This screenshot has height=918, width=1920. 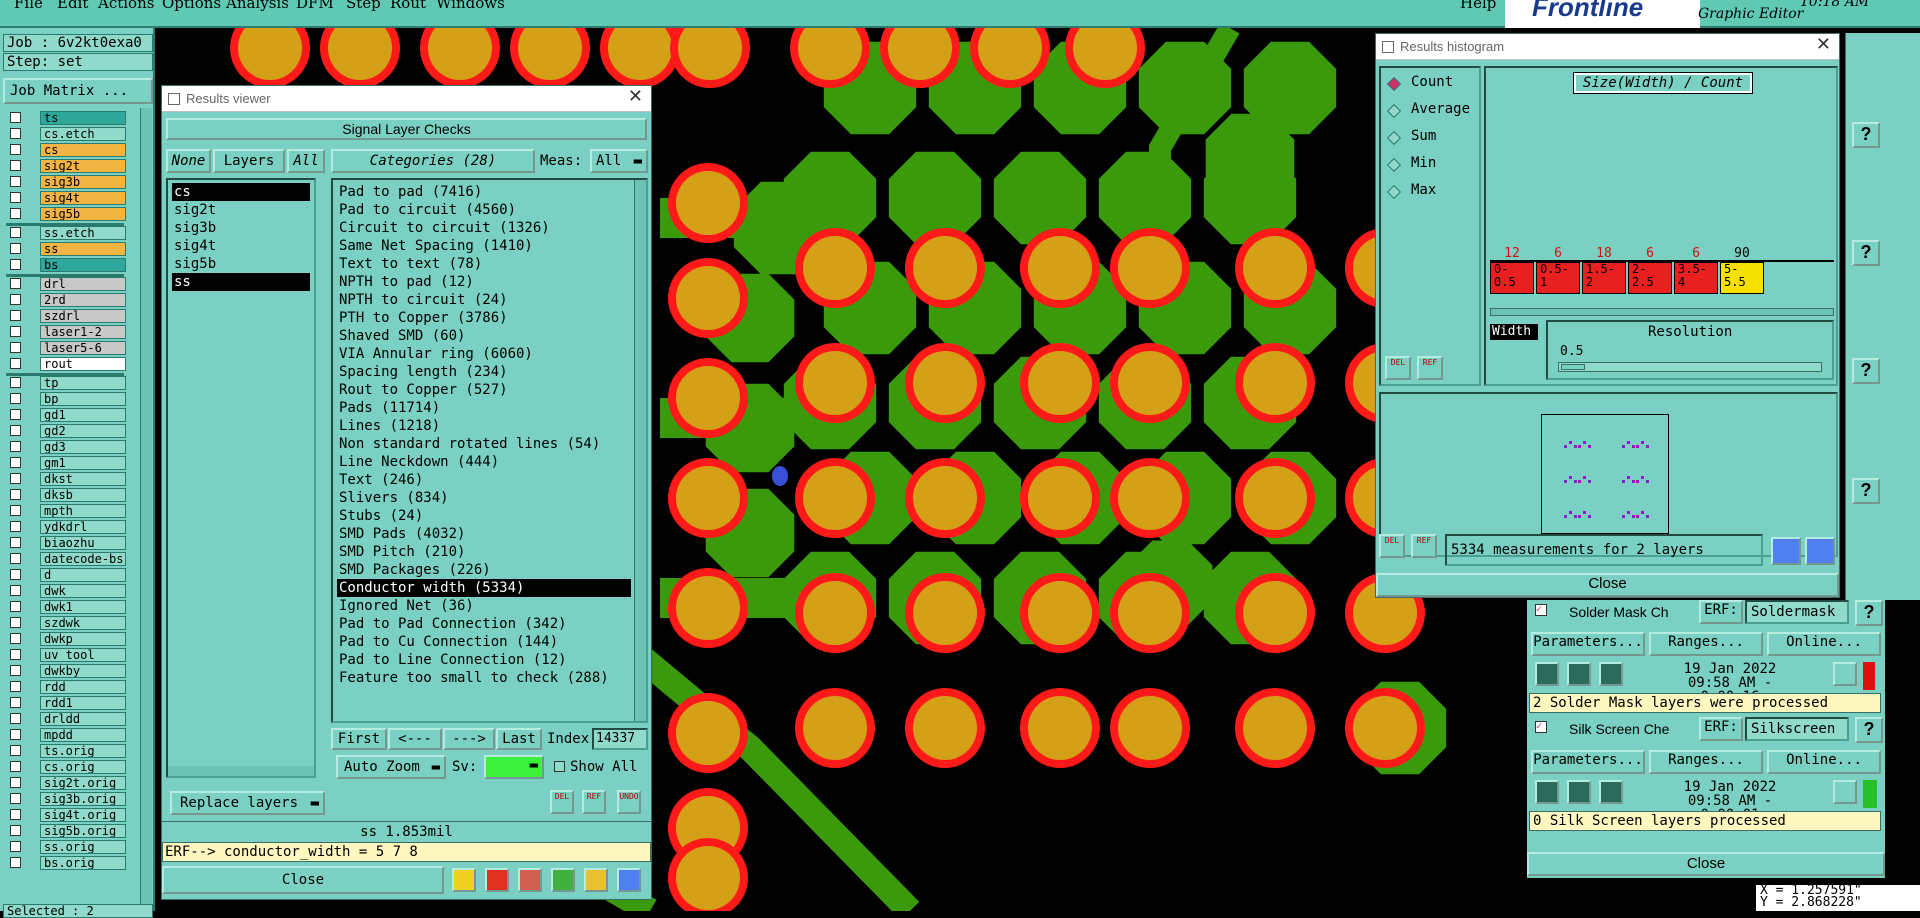 What do you see at coordinates (447, 642) in the screenshot?
I see `category-item: Pad to Cu Connection (144)` at bounding box center [447, 642].